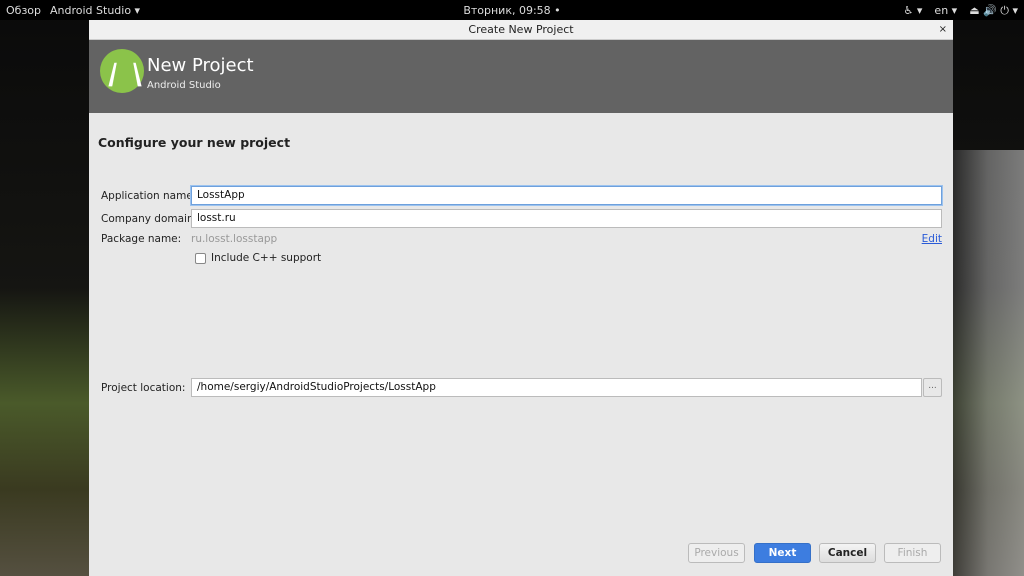  What do you see at coordinates (932, 239) in the screenshot?
I see `edit-package-link: Edit` at bounding box center [932, 239].